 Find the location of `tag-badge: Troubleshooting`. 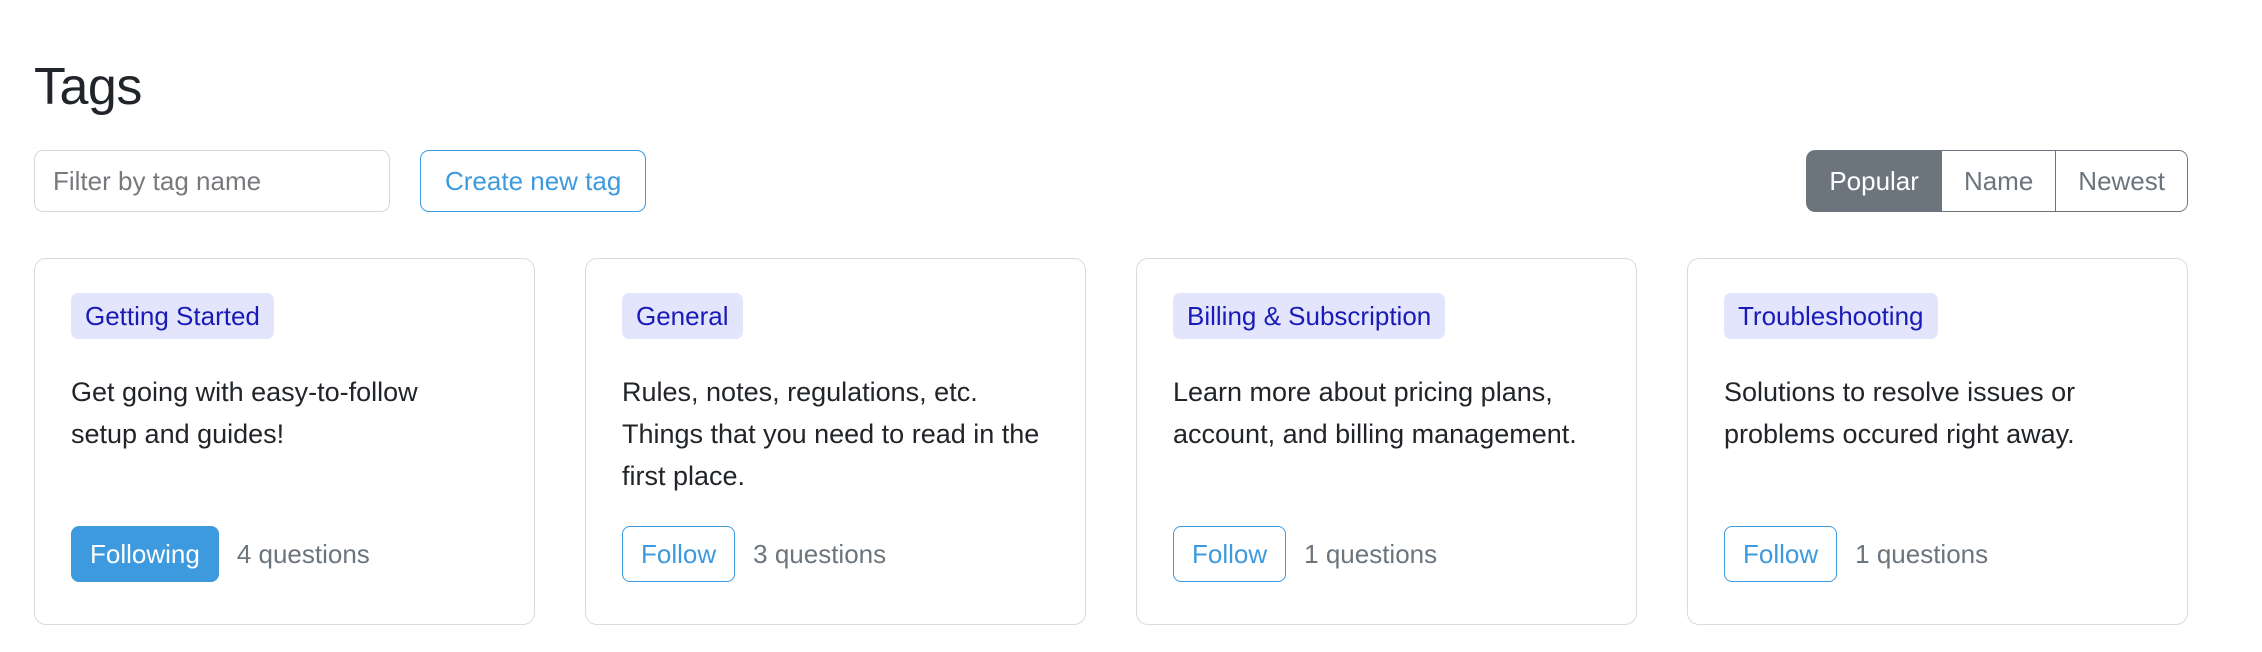

tag-badge: Troubleshooting is located at coordinates (1831, 316).